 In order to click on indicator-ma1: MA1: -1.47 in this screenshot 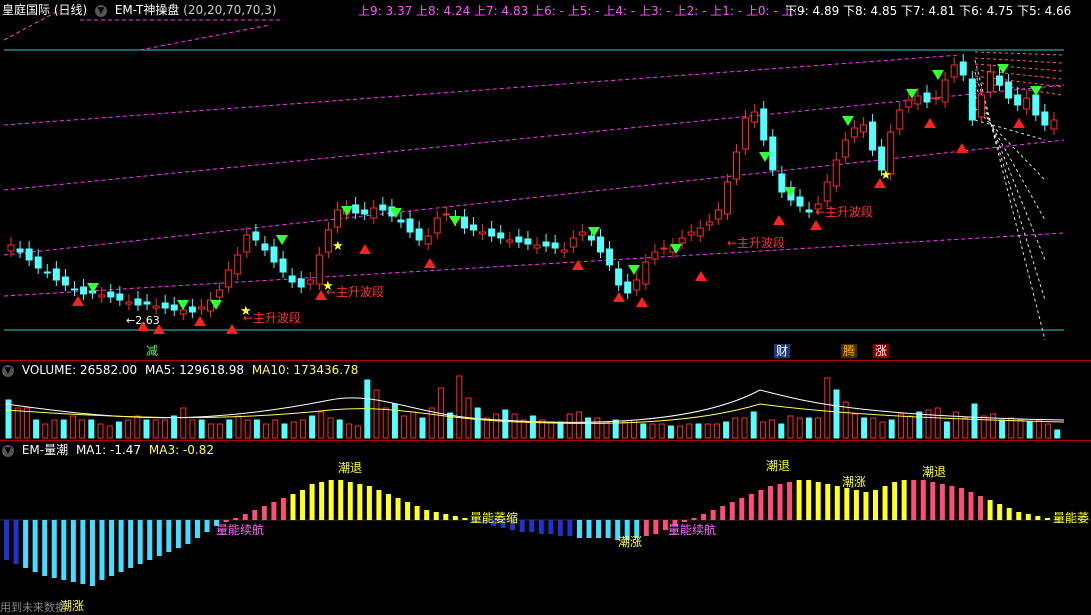, I will do `click(108, 450)`.